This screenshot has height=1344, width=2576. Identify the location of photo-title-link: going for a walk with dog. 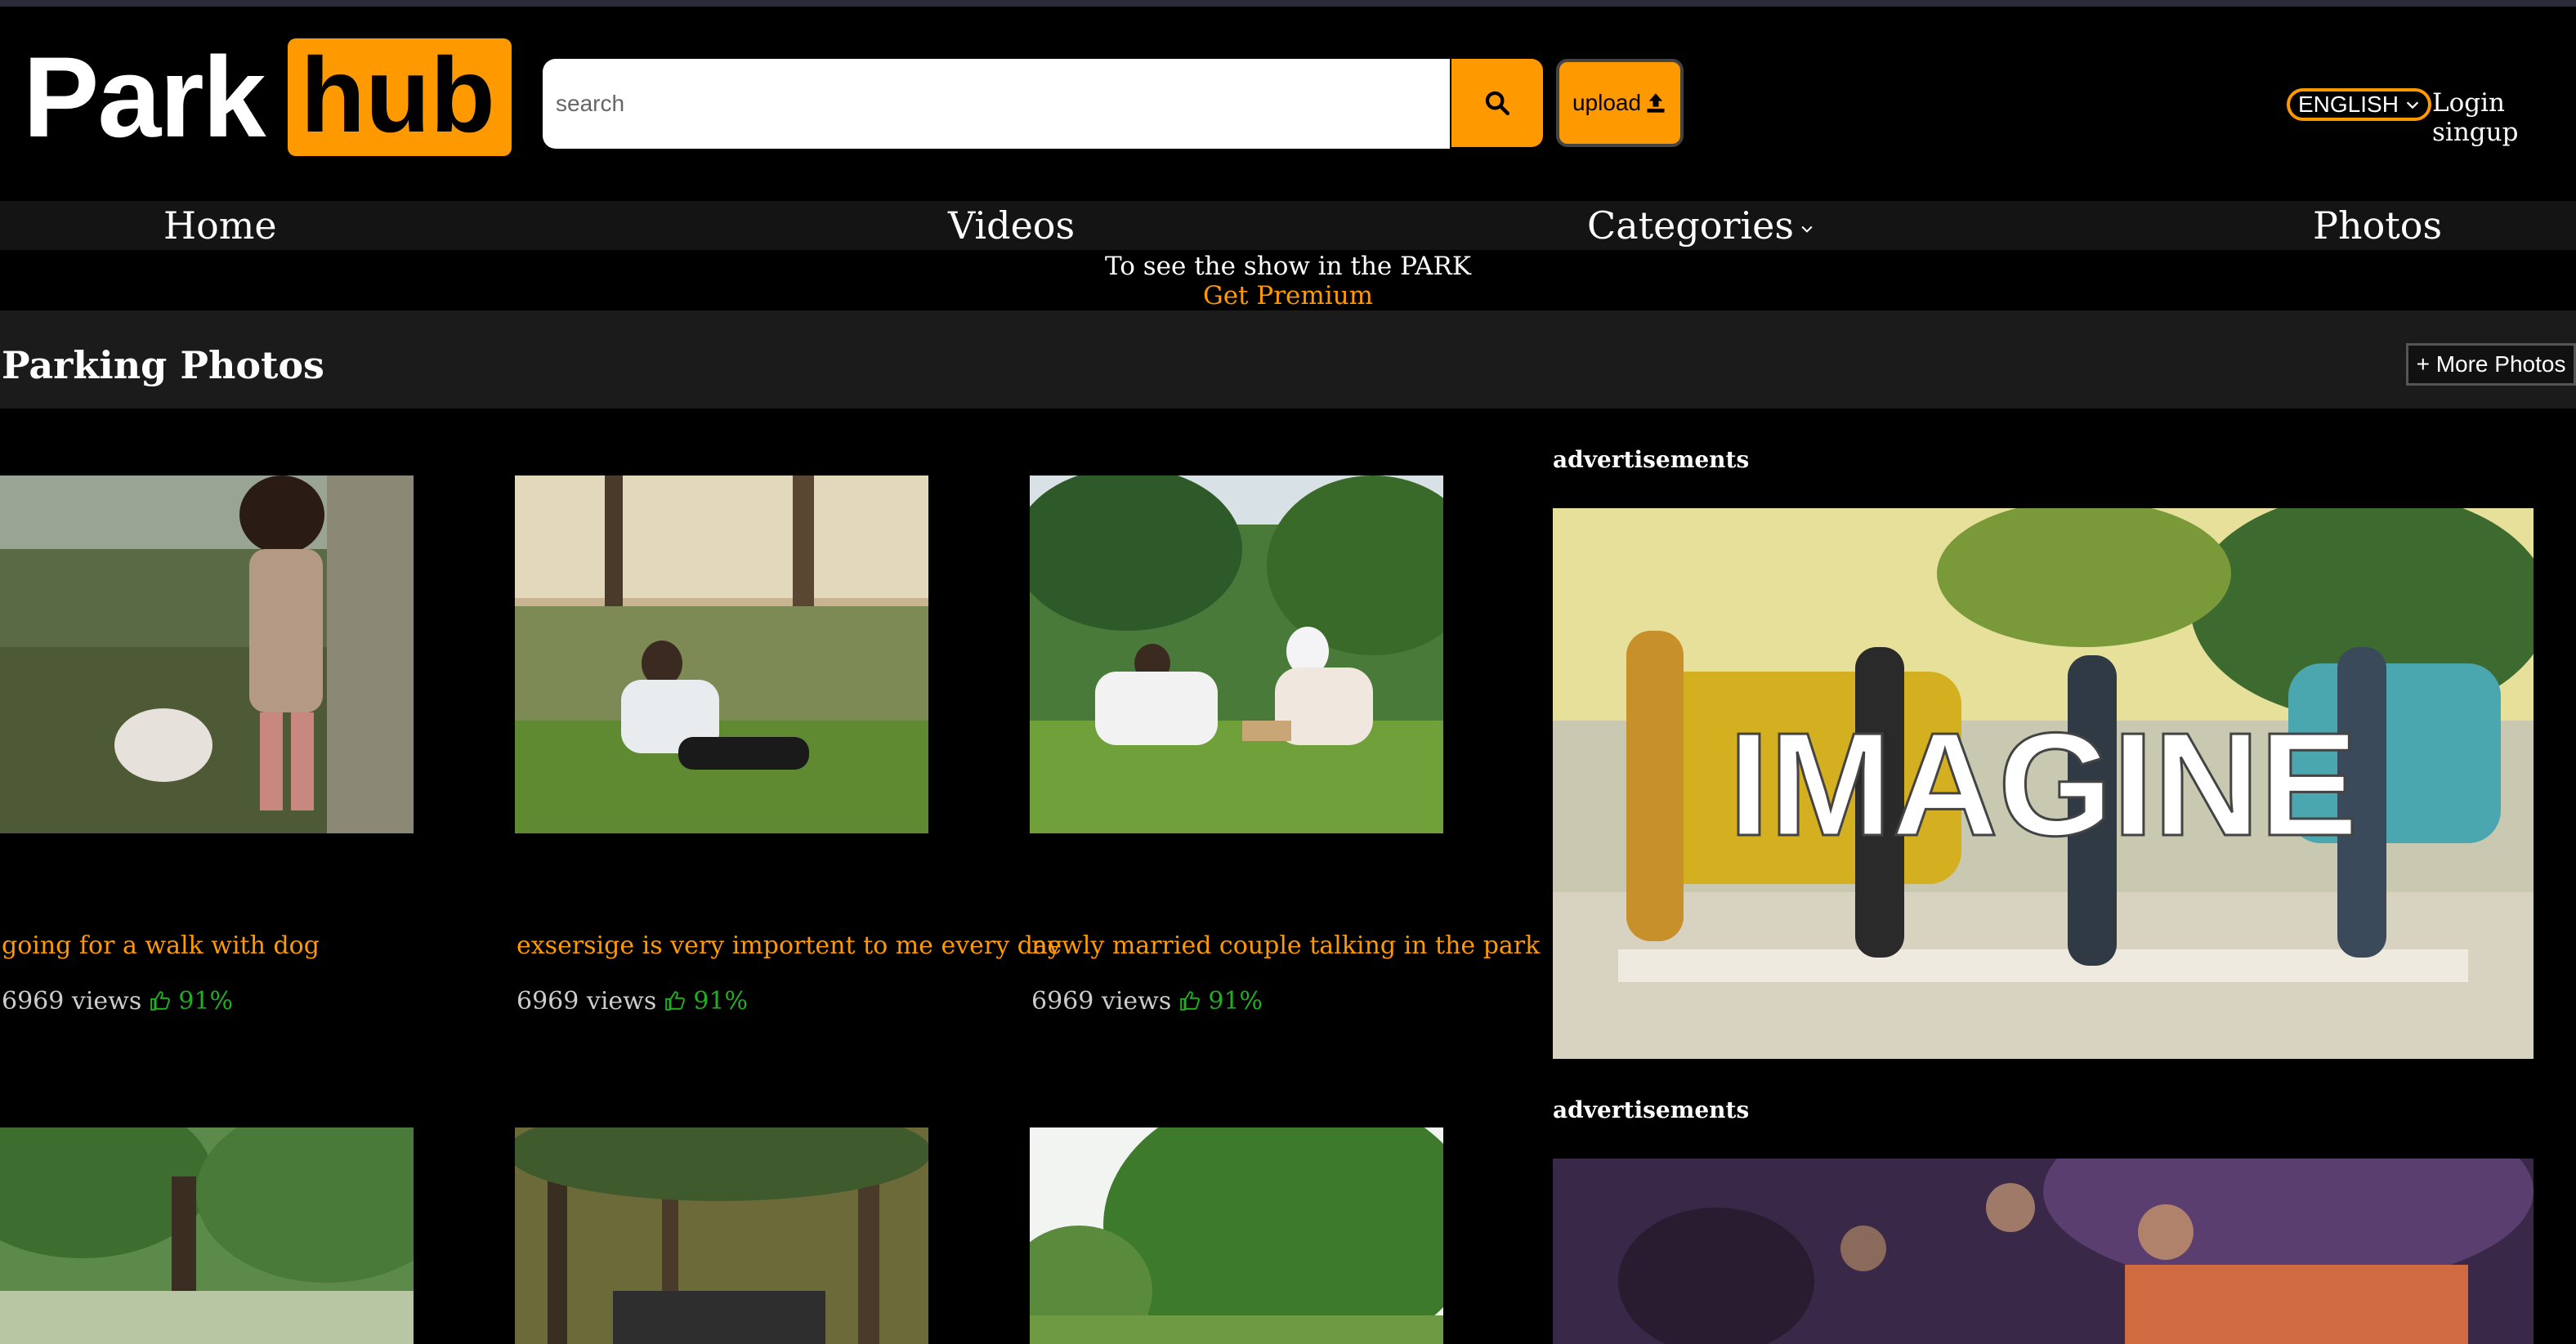
(161, 945).